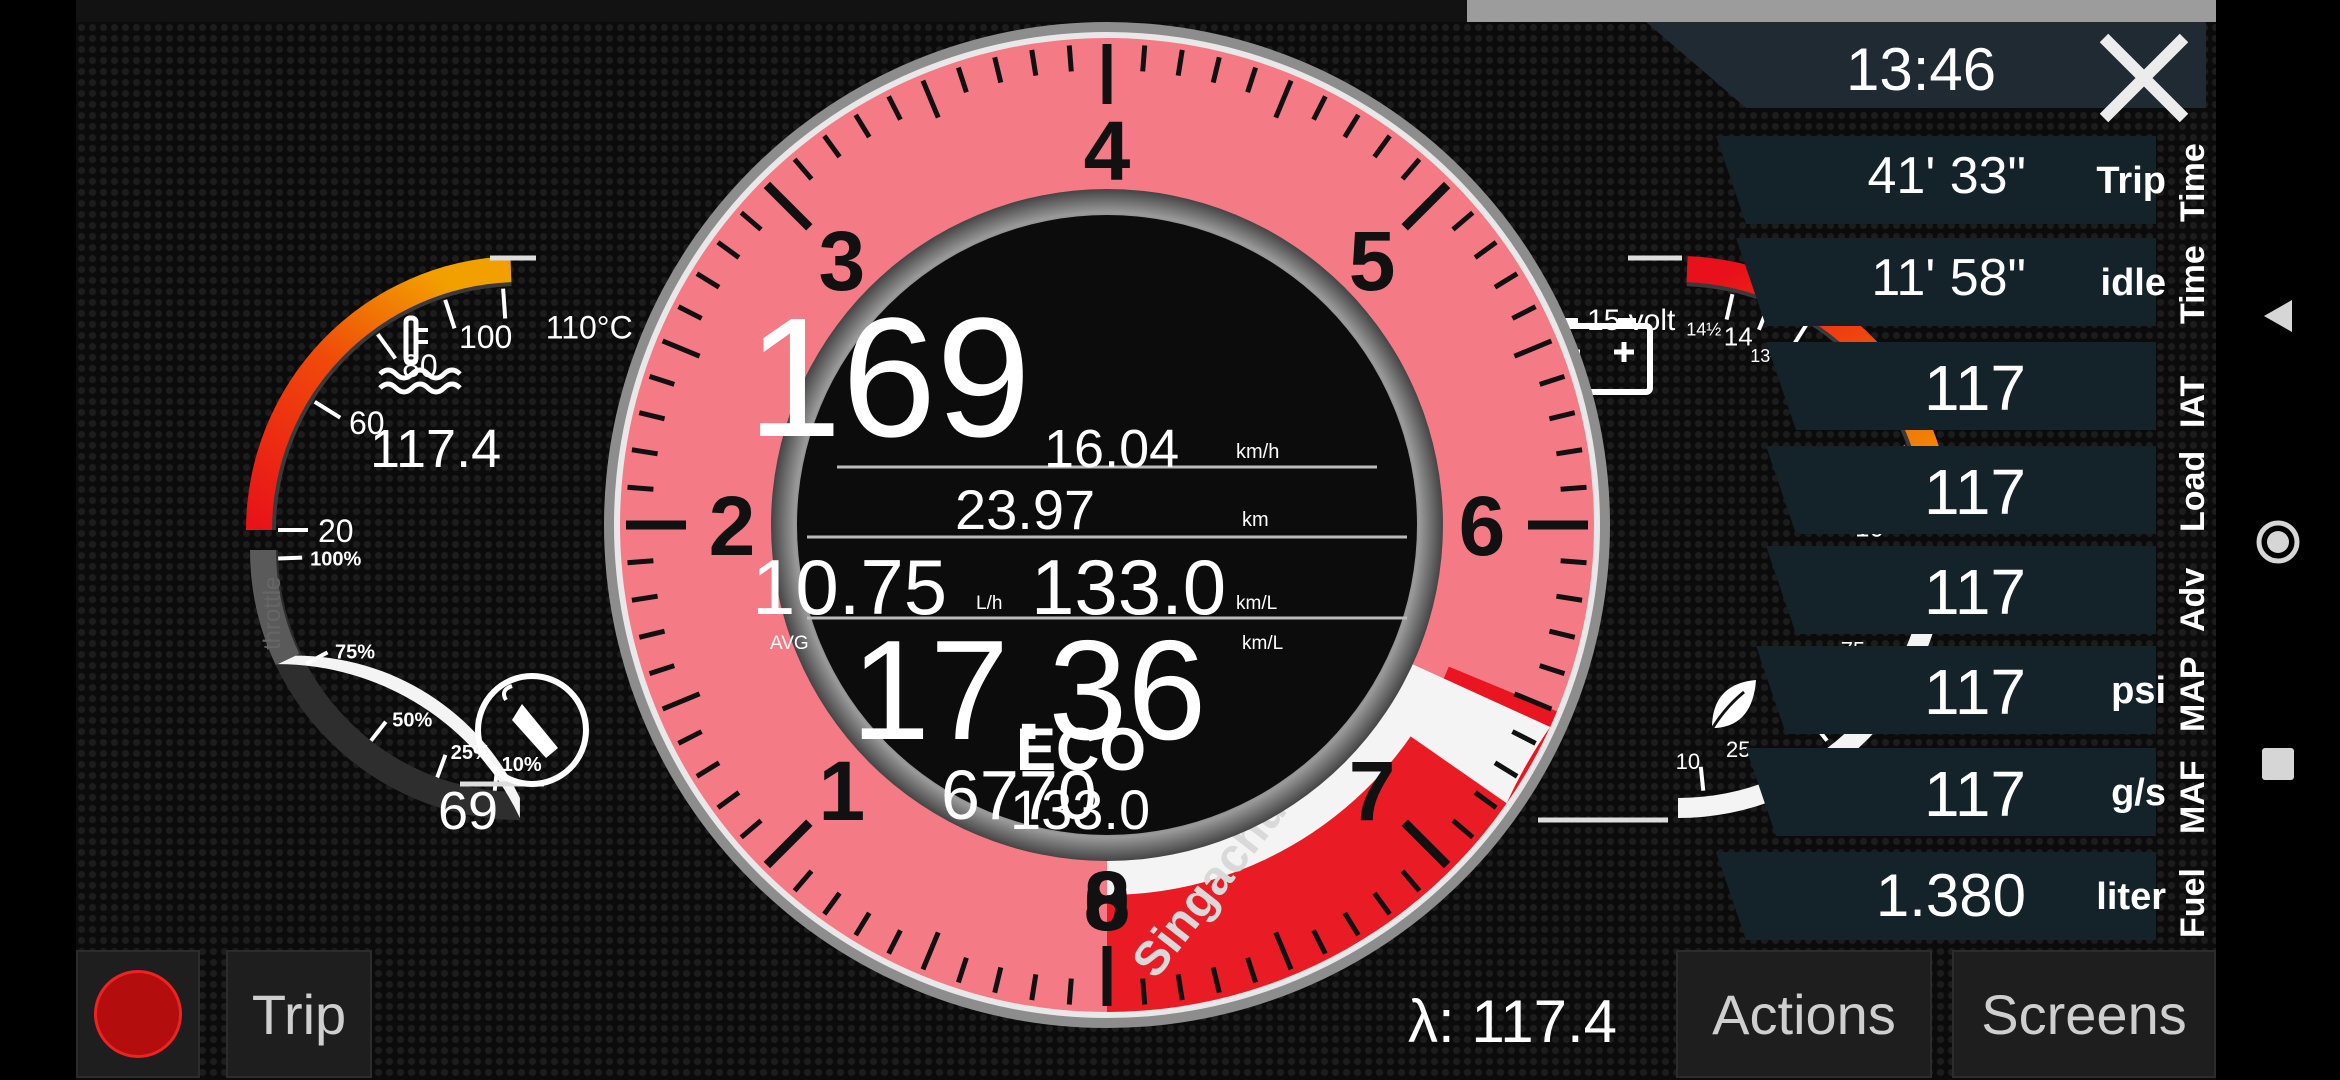 Image resolution: width=2340 pixels, height=1080 pixels. I want to click on home-circle-icon, so click(2278, 542).